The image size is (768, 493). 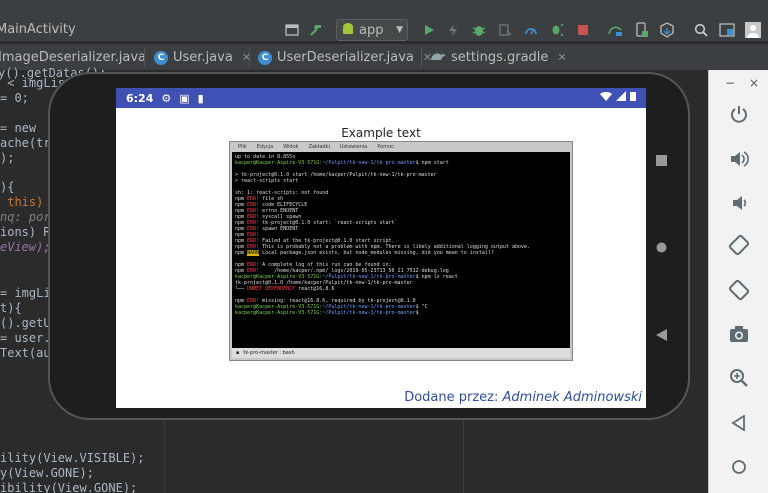 I want to click on menu-item: Pomoc, so click(x=385, y=147).